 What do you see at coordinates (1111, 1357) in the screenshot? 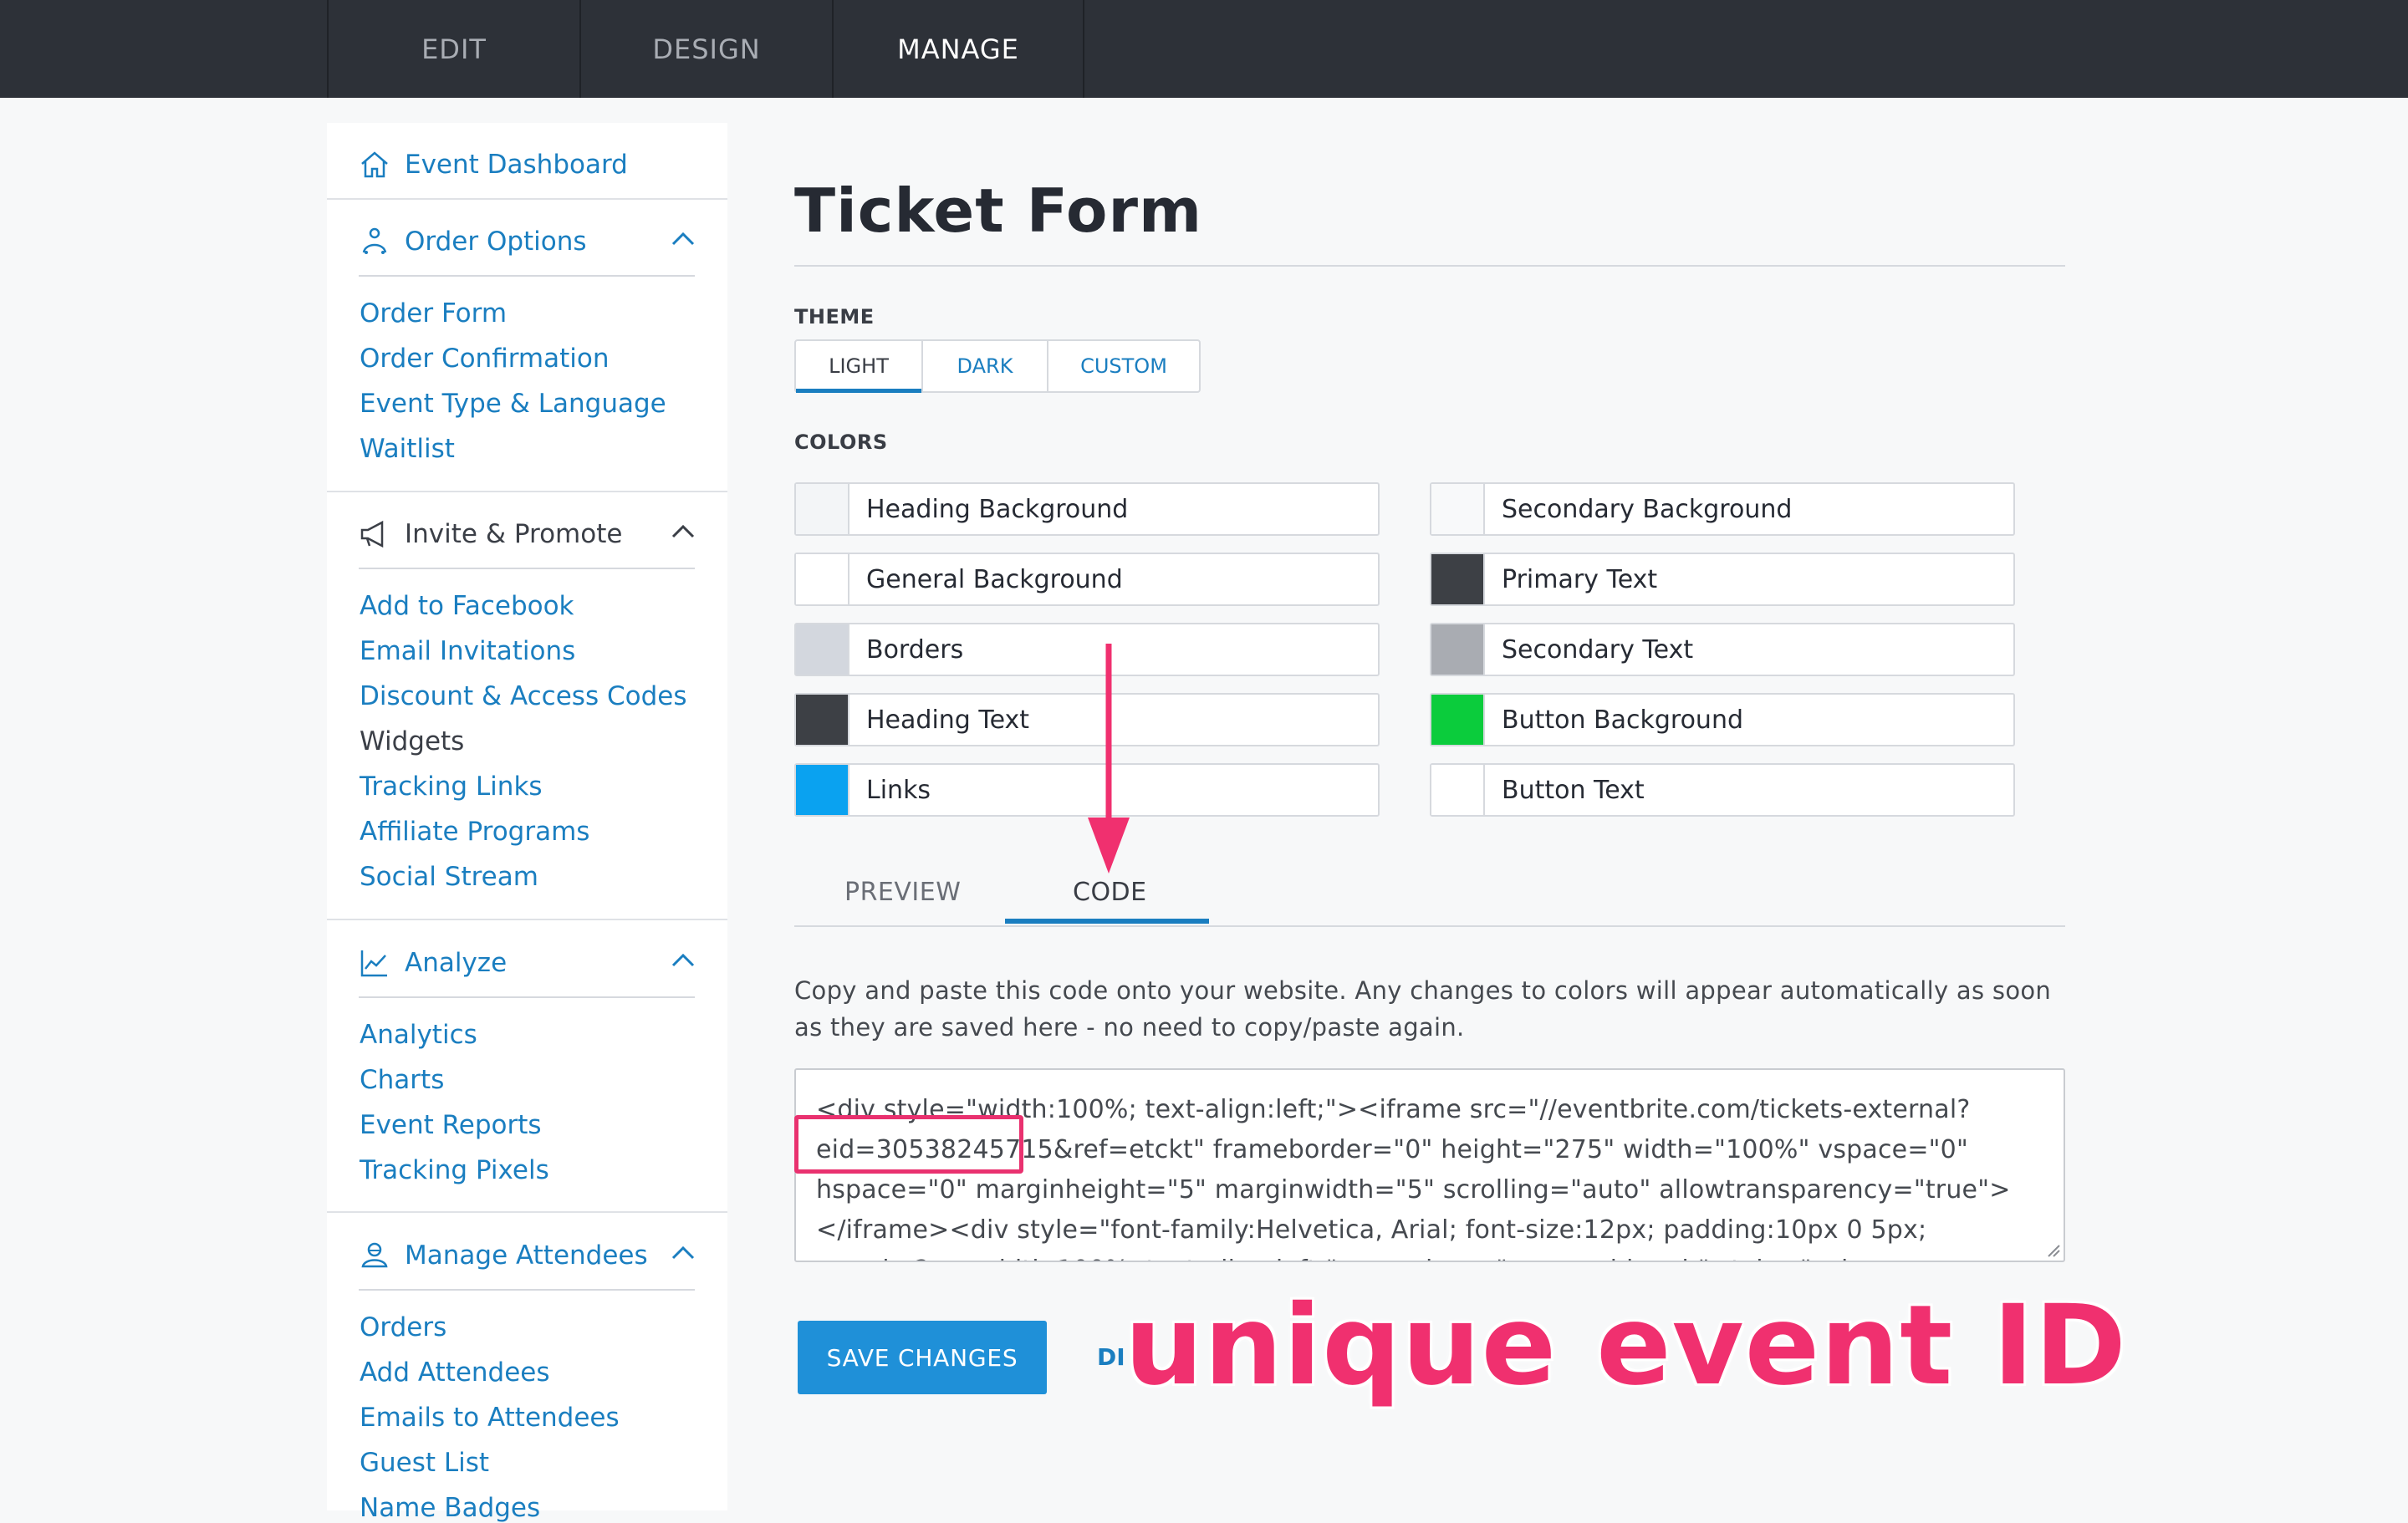
I see `discard-link: DI` at bounding box center [1111, 1357].